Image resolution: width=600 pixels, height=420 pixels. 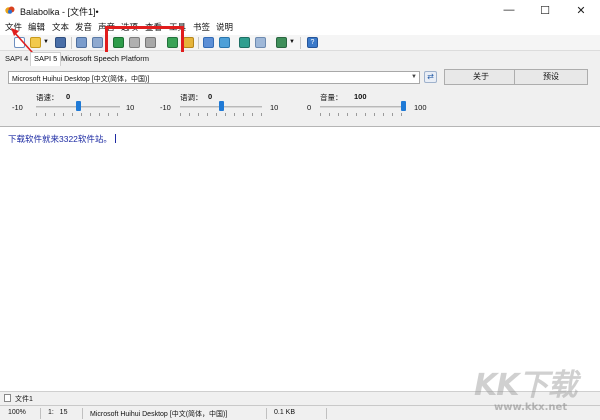 I want to click on engine-tabs: SAPI 4 SAPI 5 Microsoft Speech Platform, so click(x=300, y=59).